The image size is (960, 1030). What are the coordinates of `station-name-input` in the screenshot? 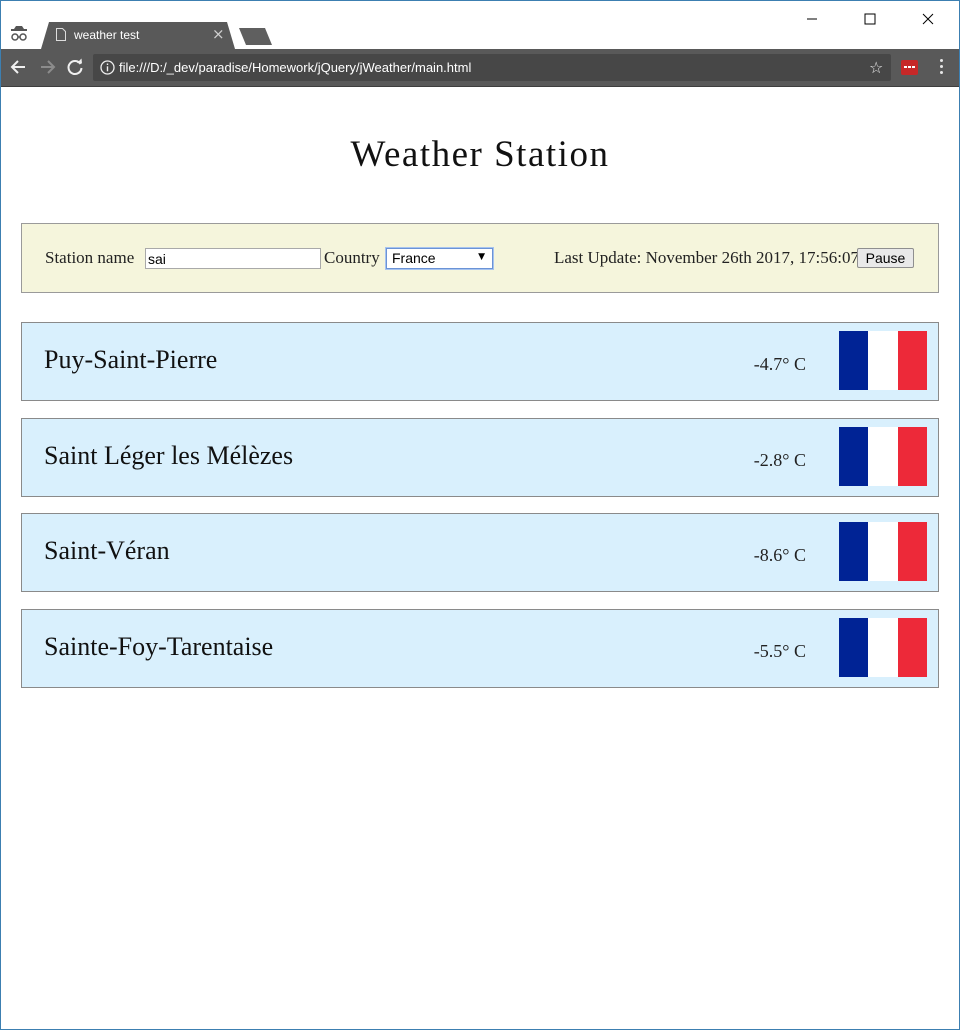 It's located at (233, 258).